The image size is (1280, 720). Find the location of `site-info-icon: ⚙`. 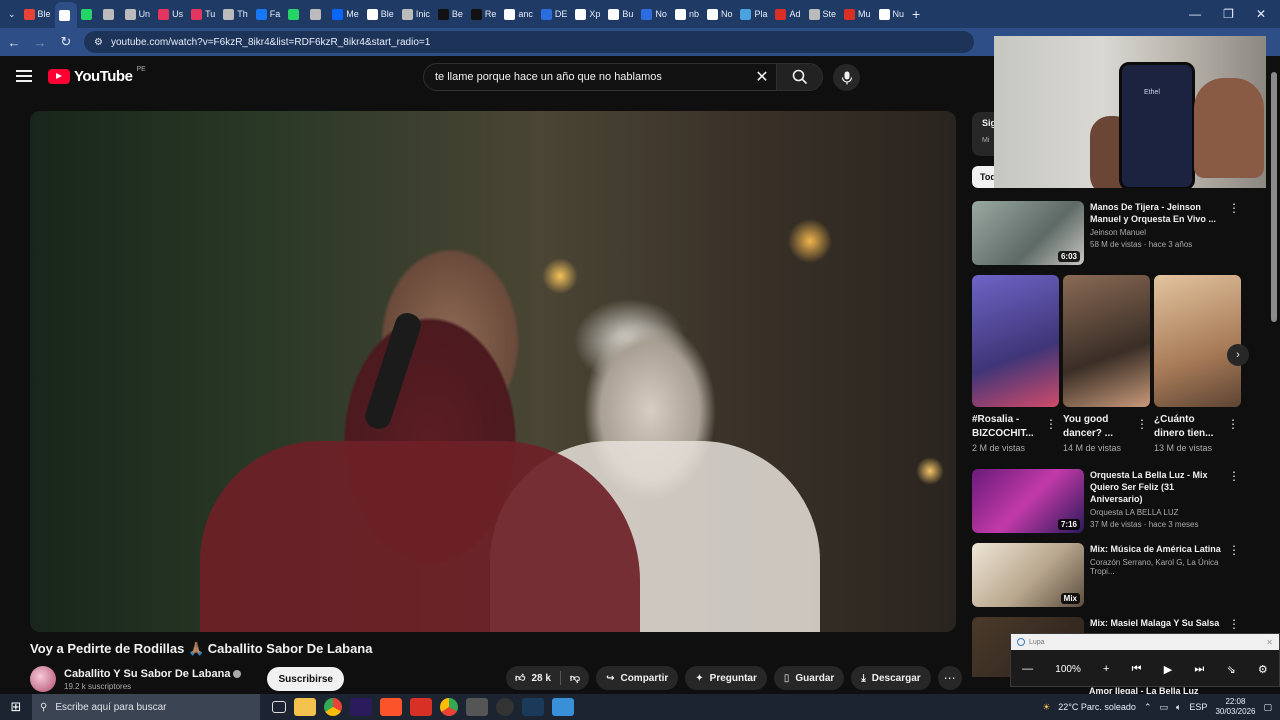

site-info-icon: ⚙ is located at coordinates (98, 42).